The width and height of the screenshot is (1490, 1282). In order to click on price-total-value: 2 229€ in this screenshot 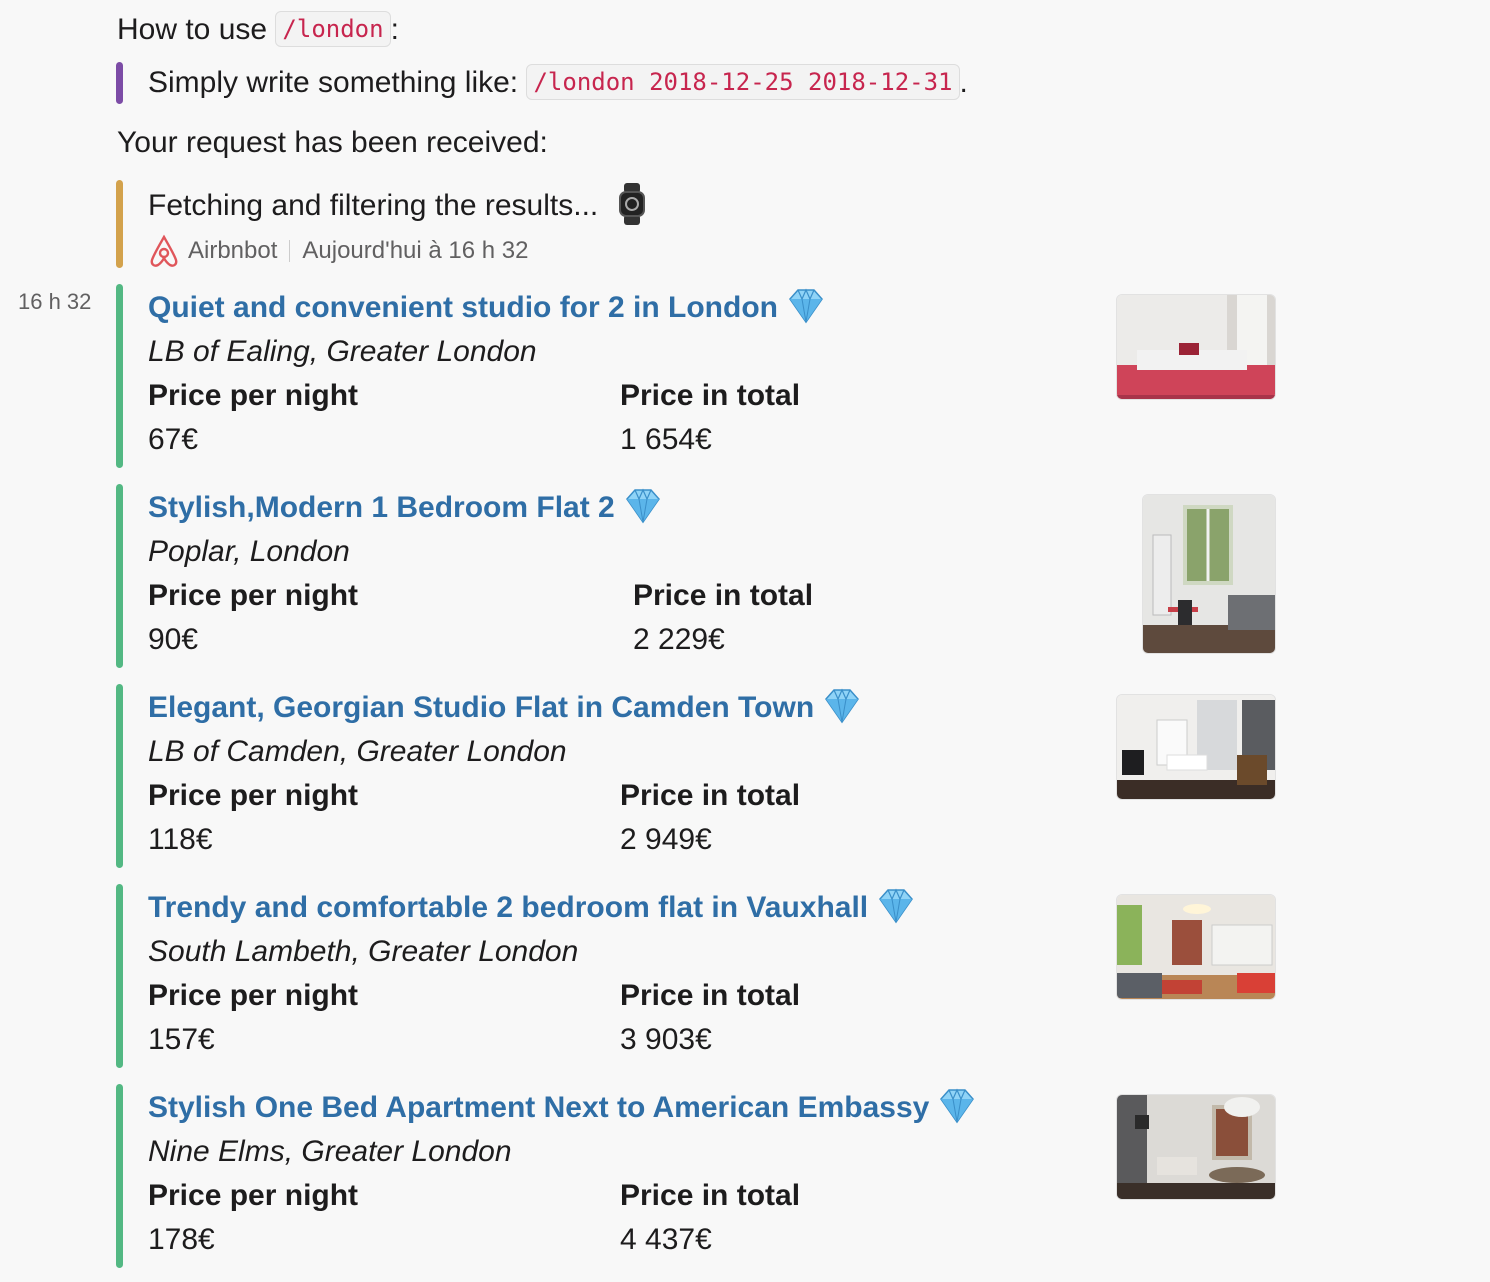, I will do `click(679, 639)`.